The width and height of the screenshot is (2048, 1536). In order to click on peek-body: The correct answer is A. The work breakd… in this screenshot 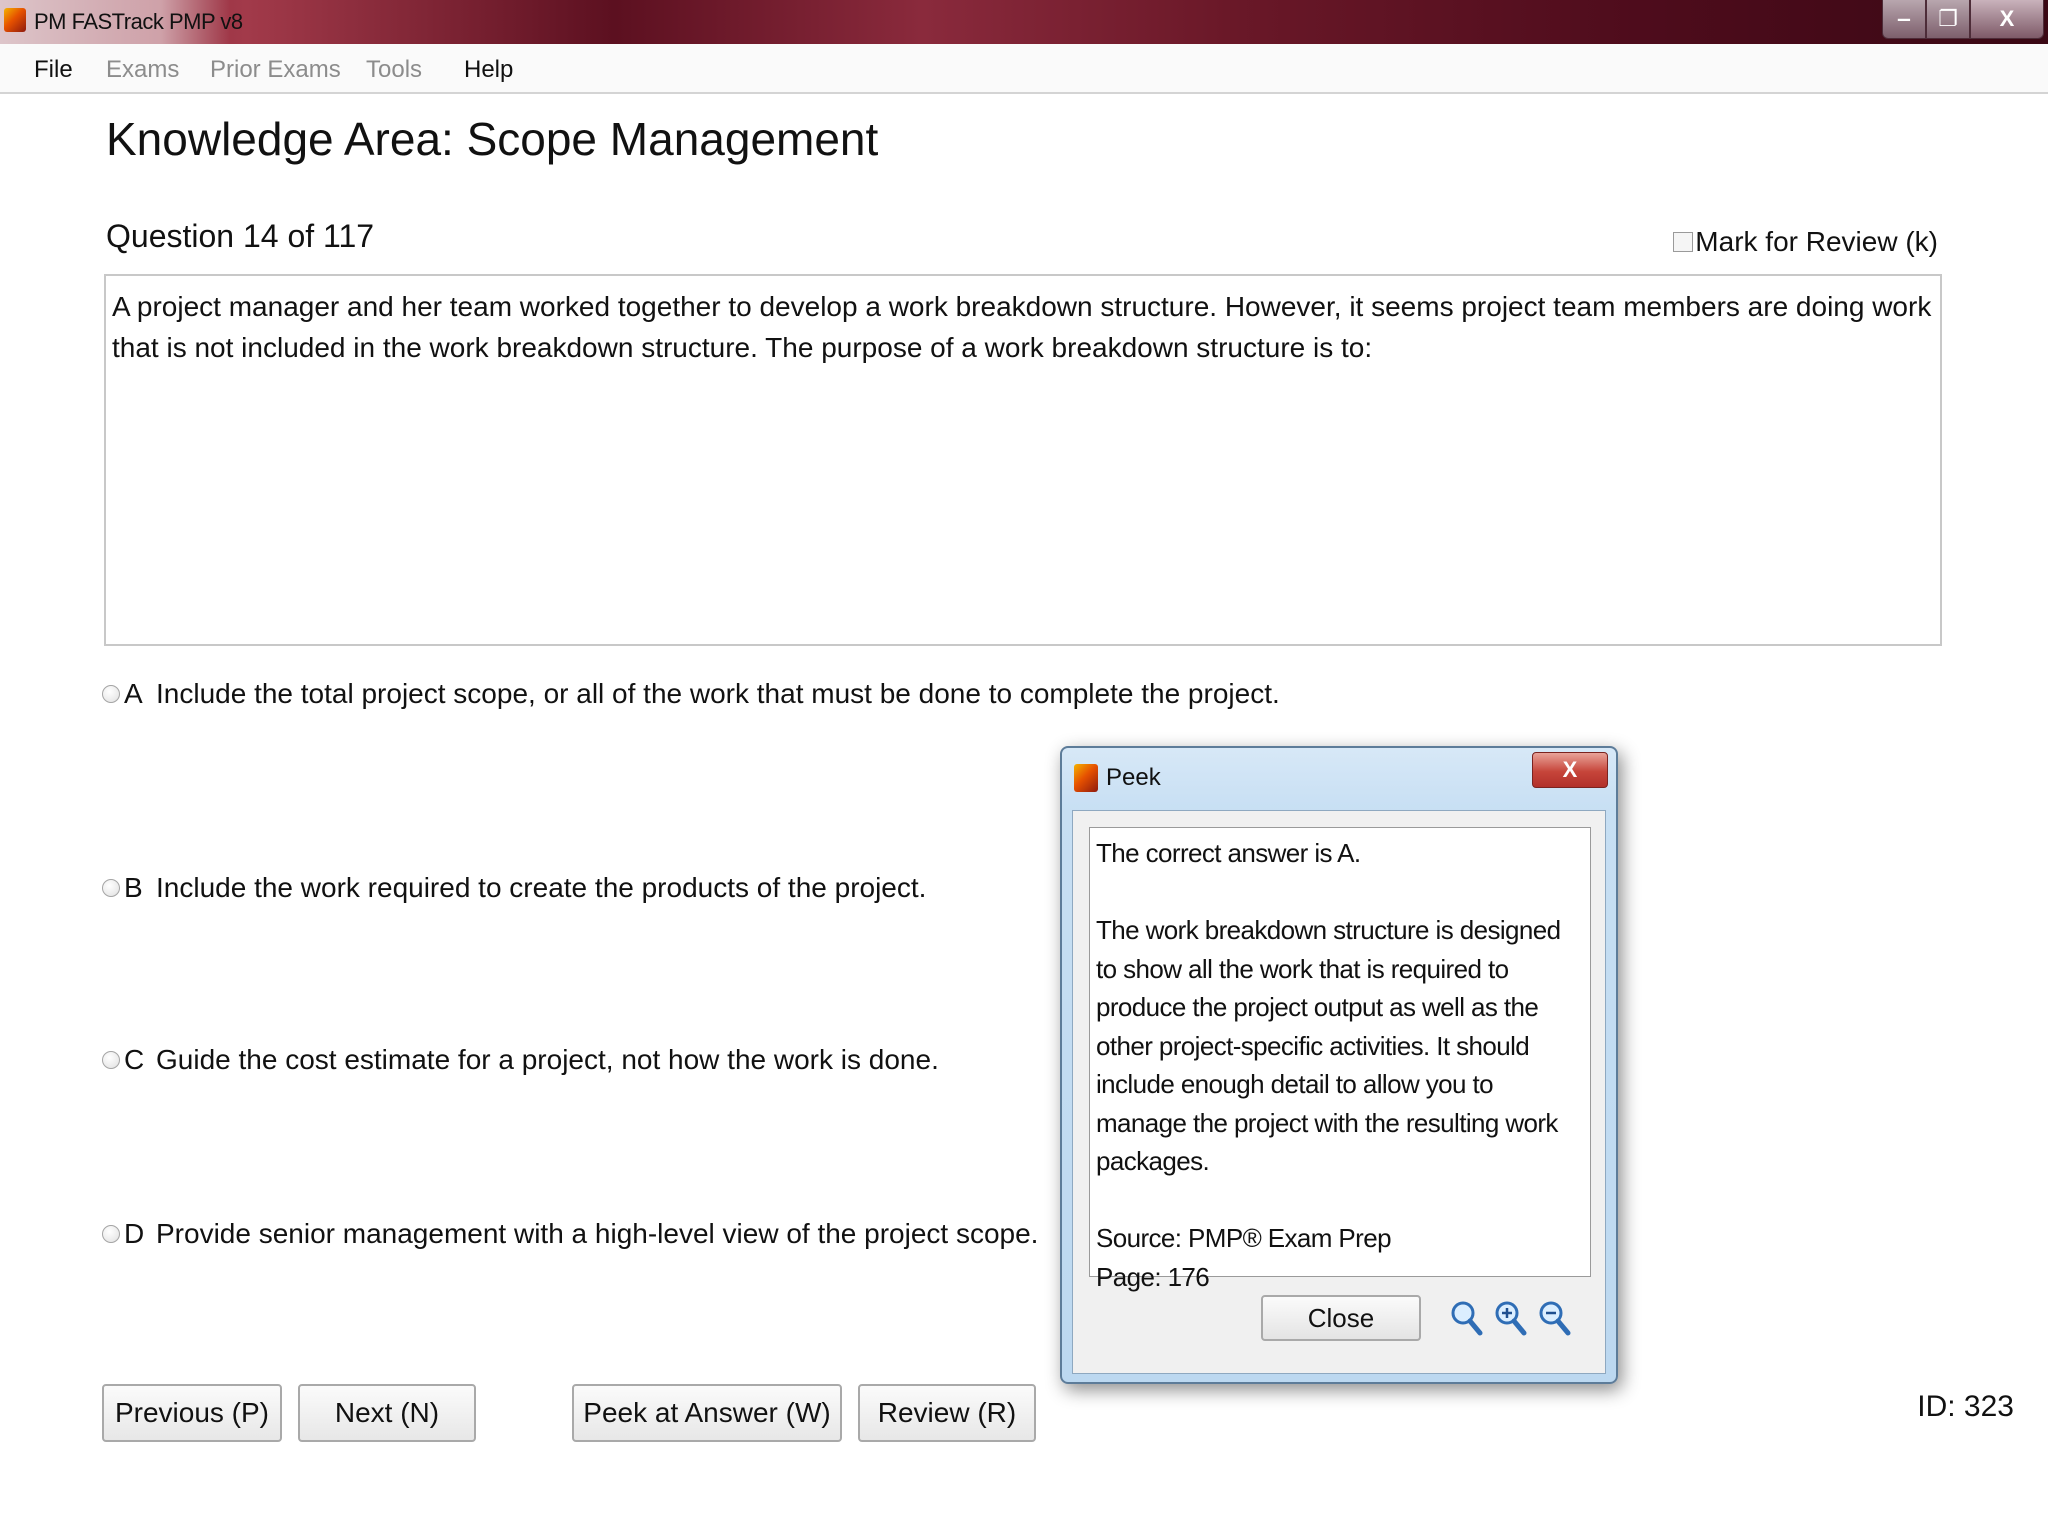, I will do `click(1339, 1092)`.